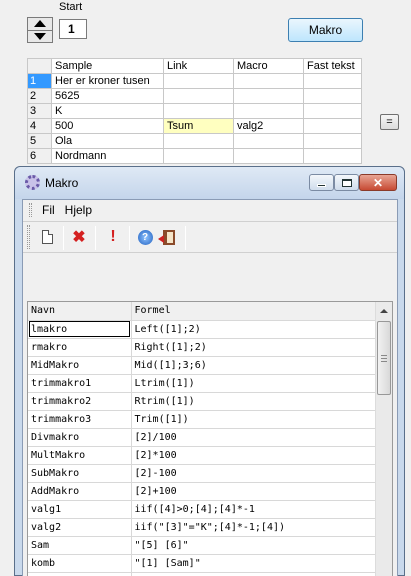 The width and height of the screenshot is (411, 576). Describe the element at coordinates (107, 66) in the screenshot. I see `grid-header-sample: Sample` at that location.